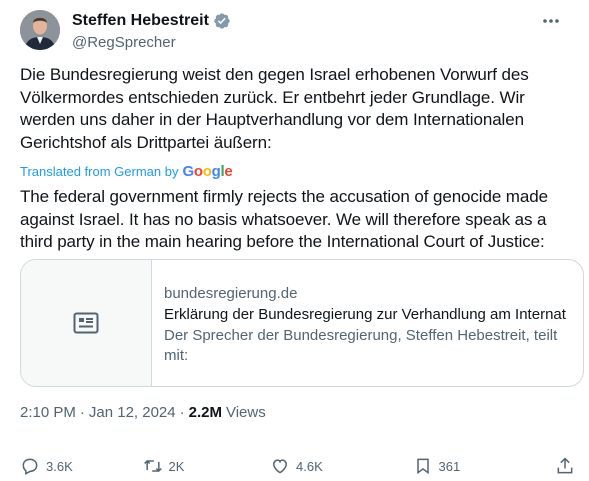 This screenshot has width=589, height=481. I want to click on bookmark-icon, so click(422, 466).